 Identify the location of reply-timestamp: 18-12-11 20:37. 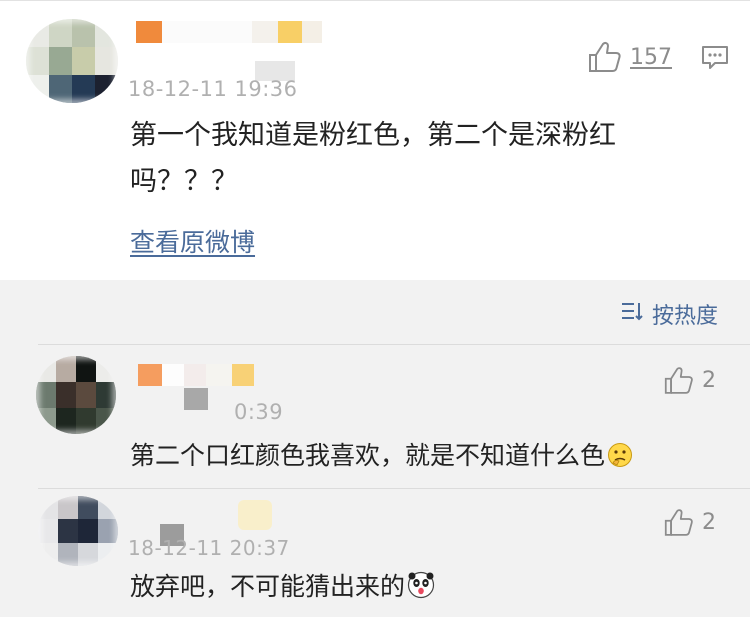
(209, 548).